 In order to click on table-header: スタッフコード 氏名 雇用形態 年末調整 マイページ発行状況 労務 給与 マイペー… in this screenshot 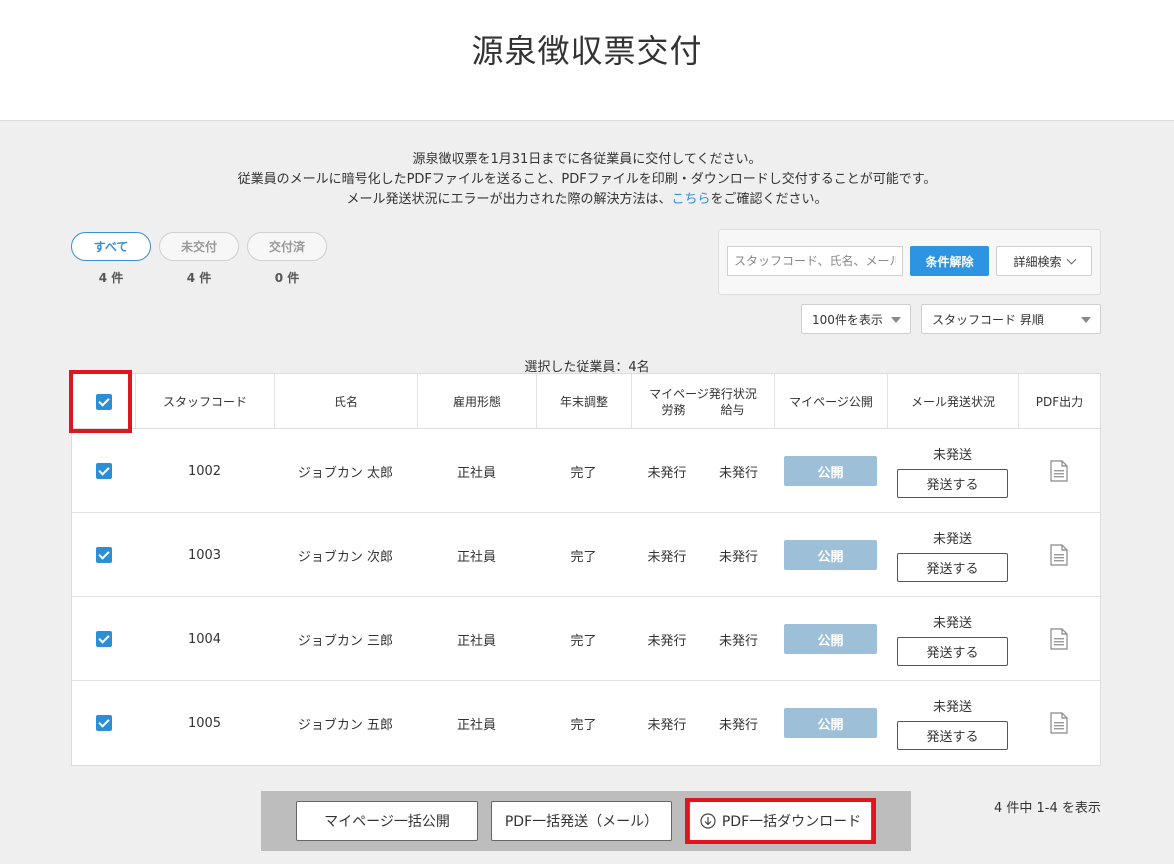, I will do `click(586, 401)`.